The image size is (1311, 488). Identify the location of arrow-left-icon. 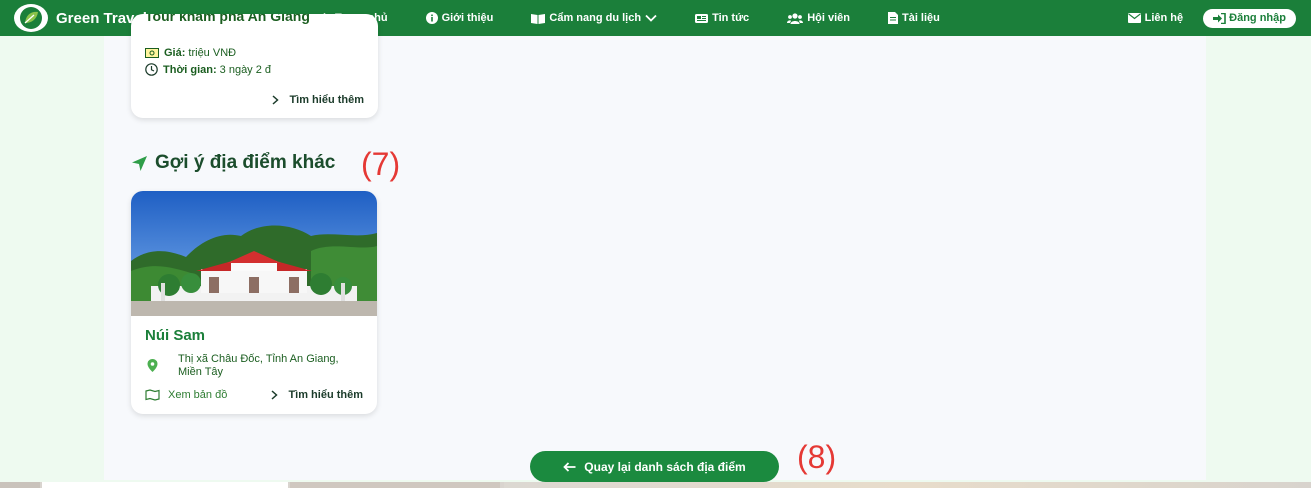
(569, 466).